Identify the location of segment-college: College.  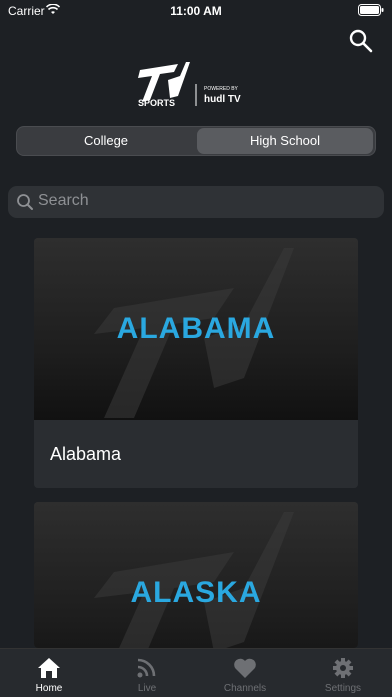
(106, 141).